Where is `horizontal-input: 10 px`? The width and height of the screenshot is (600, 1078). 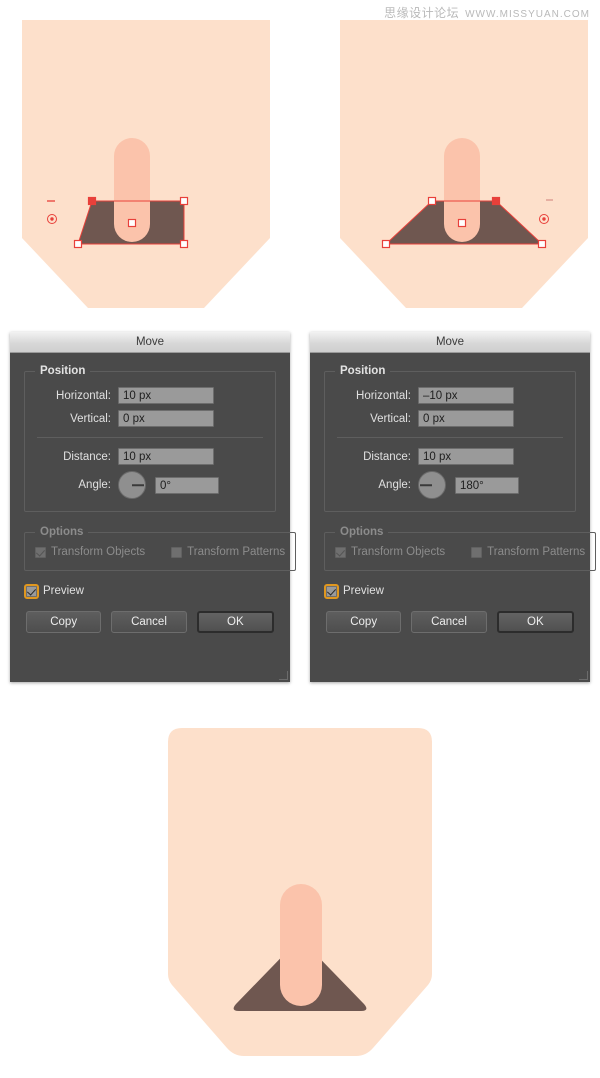
horizontal-input: 10 px is located at coordinates (166, 395).